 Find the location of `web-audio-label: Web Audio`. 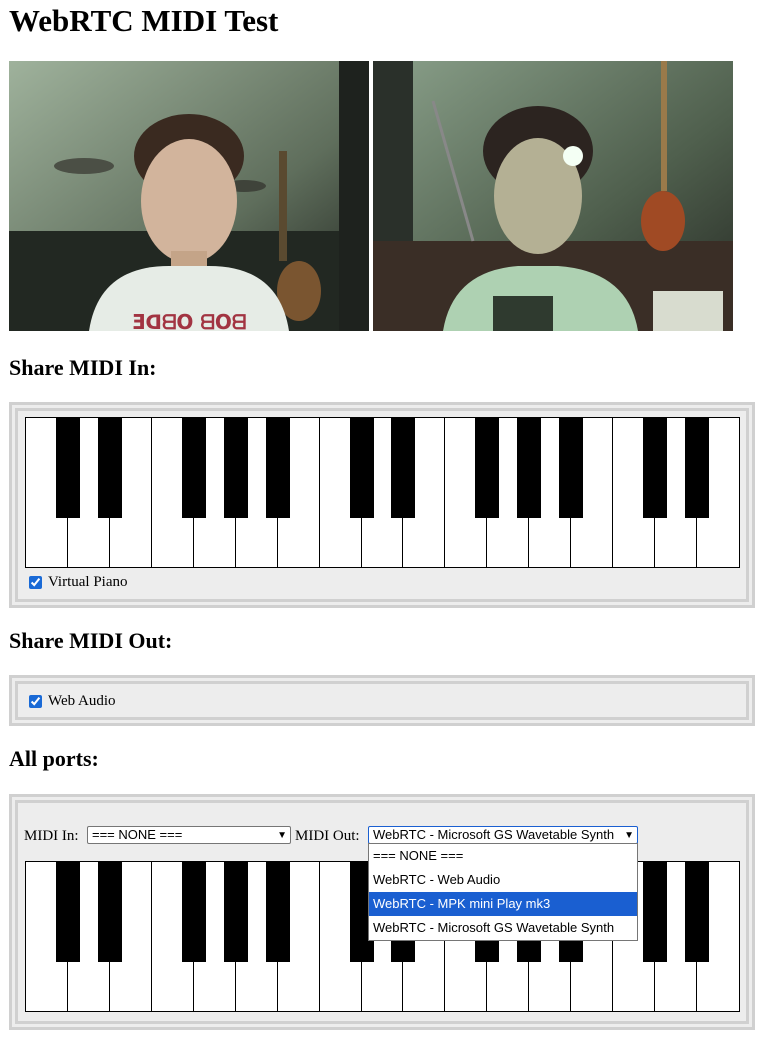

web-audio-label: Web Audio is located at coordinates (82, 701).